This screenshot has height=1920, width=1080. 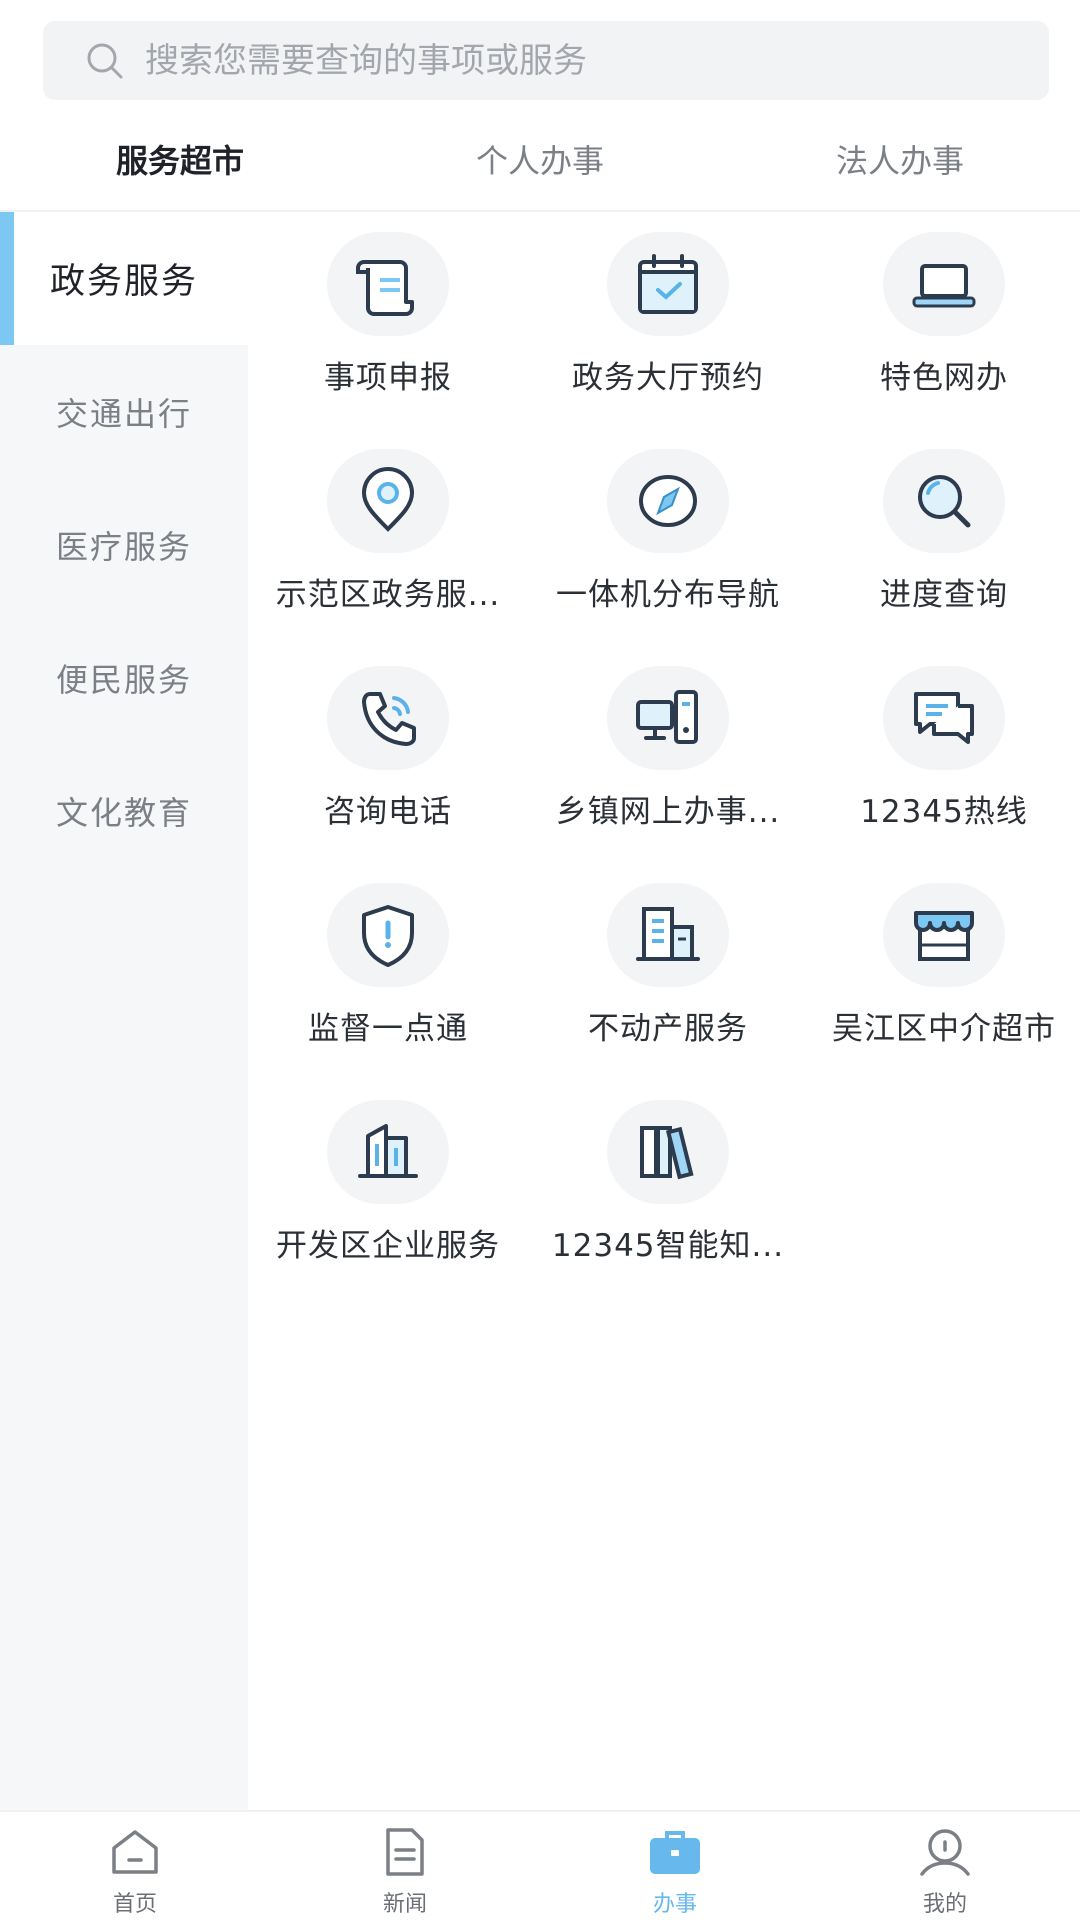 What do you see at coordinates (668, 378) in the screenshot?
I see `service-label: 政务大厅预约` at bounding box center [668, 378].